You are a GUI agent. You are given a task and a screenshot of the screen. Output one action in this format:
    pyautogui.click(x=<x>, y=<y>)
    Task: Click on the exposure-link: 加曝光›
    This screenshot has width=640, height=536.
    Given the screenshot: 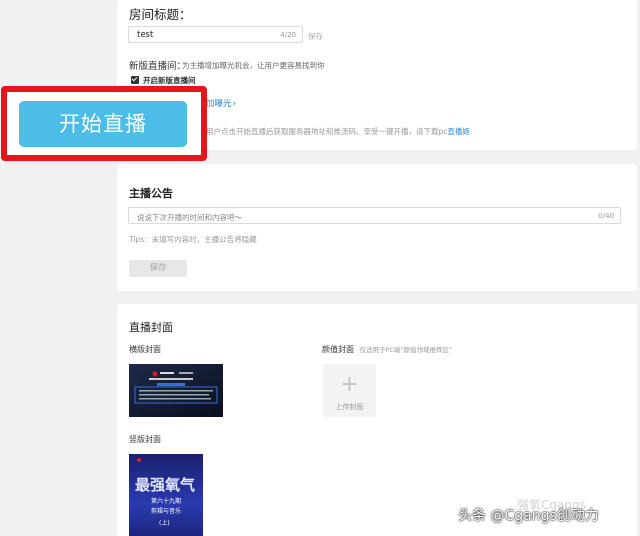 What is the action you would take?
    pyautogui.click(x=221, y=103)
    